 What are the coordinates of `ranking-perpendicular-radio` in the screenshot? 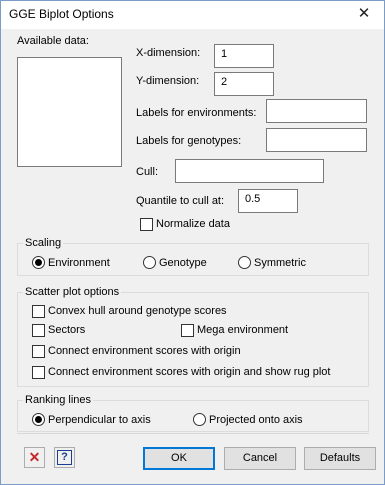 It's located at (38, 419).